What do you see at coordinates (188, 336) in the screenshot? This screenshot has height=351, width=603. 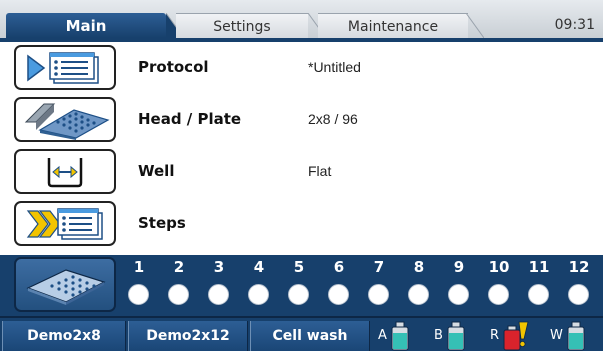 I see `demo2x12-button: Demo2x12` at bounding box center [188, 336].